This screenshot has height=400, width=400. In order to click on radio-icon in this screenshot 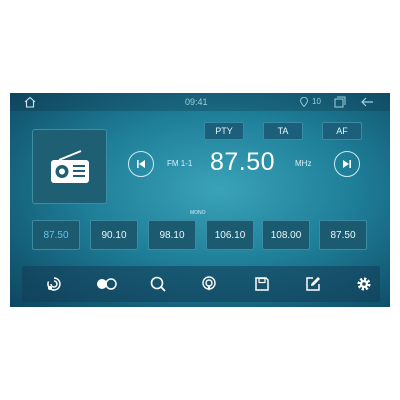, I will do `click(69, 166)`.